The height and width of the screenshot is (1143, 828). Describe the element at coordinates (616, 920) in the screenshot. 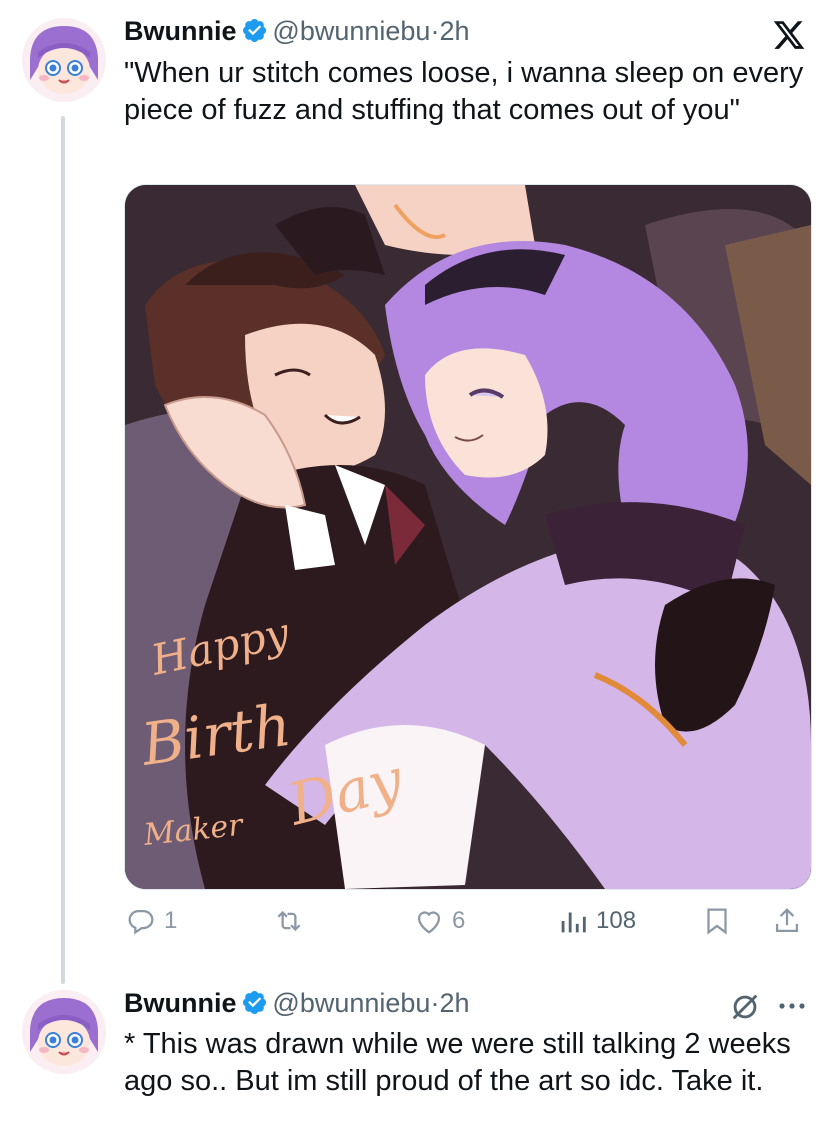

I see `views-count: 108` at that location.